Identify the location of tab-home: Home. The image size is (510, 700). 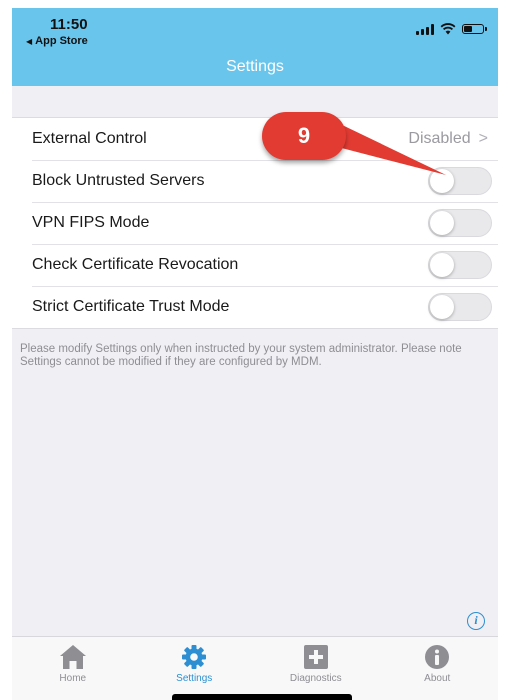
(73, 668).